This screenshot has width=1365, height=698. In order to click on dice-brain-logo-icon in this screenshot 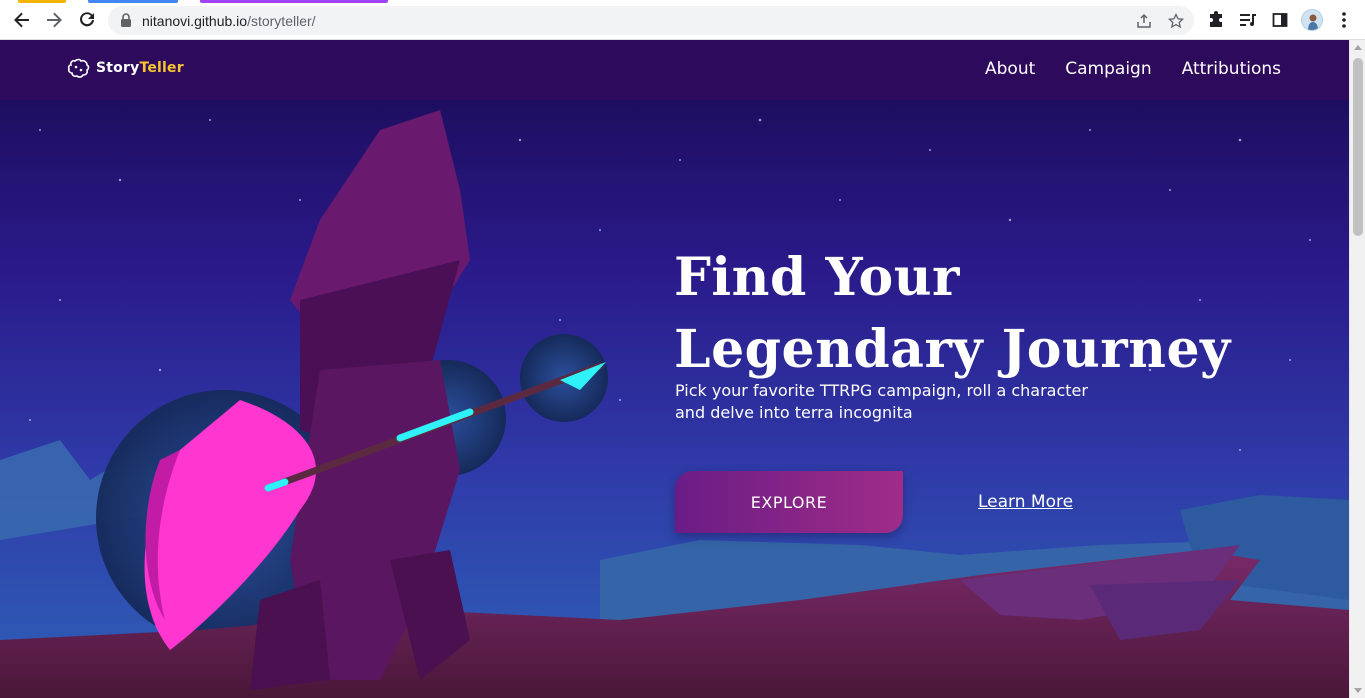, I will do `click(78, 68)`.